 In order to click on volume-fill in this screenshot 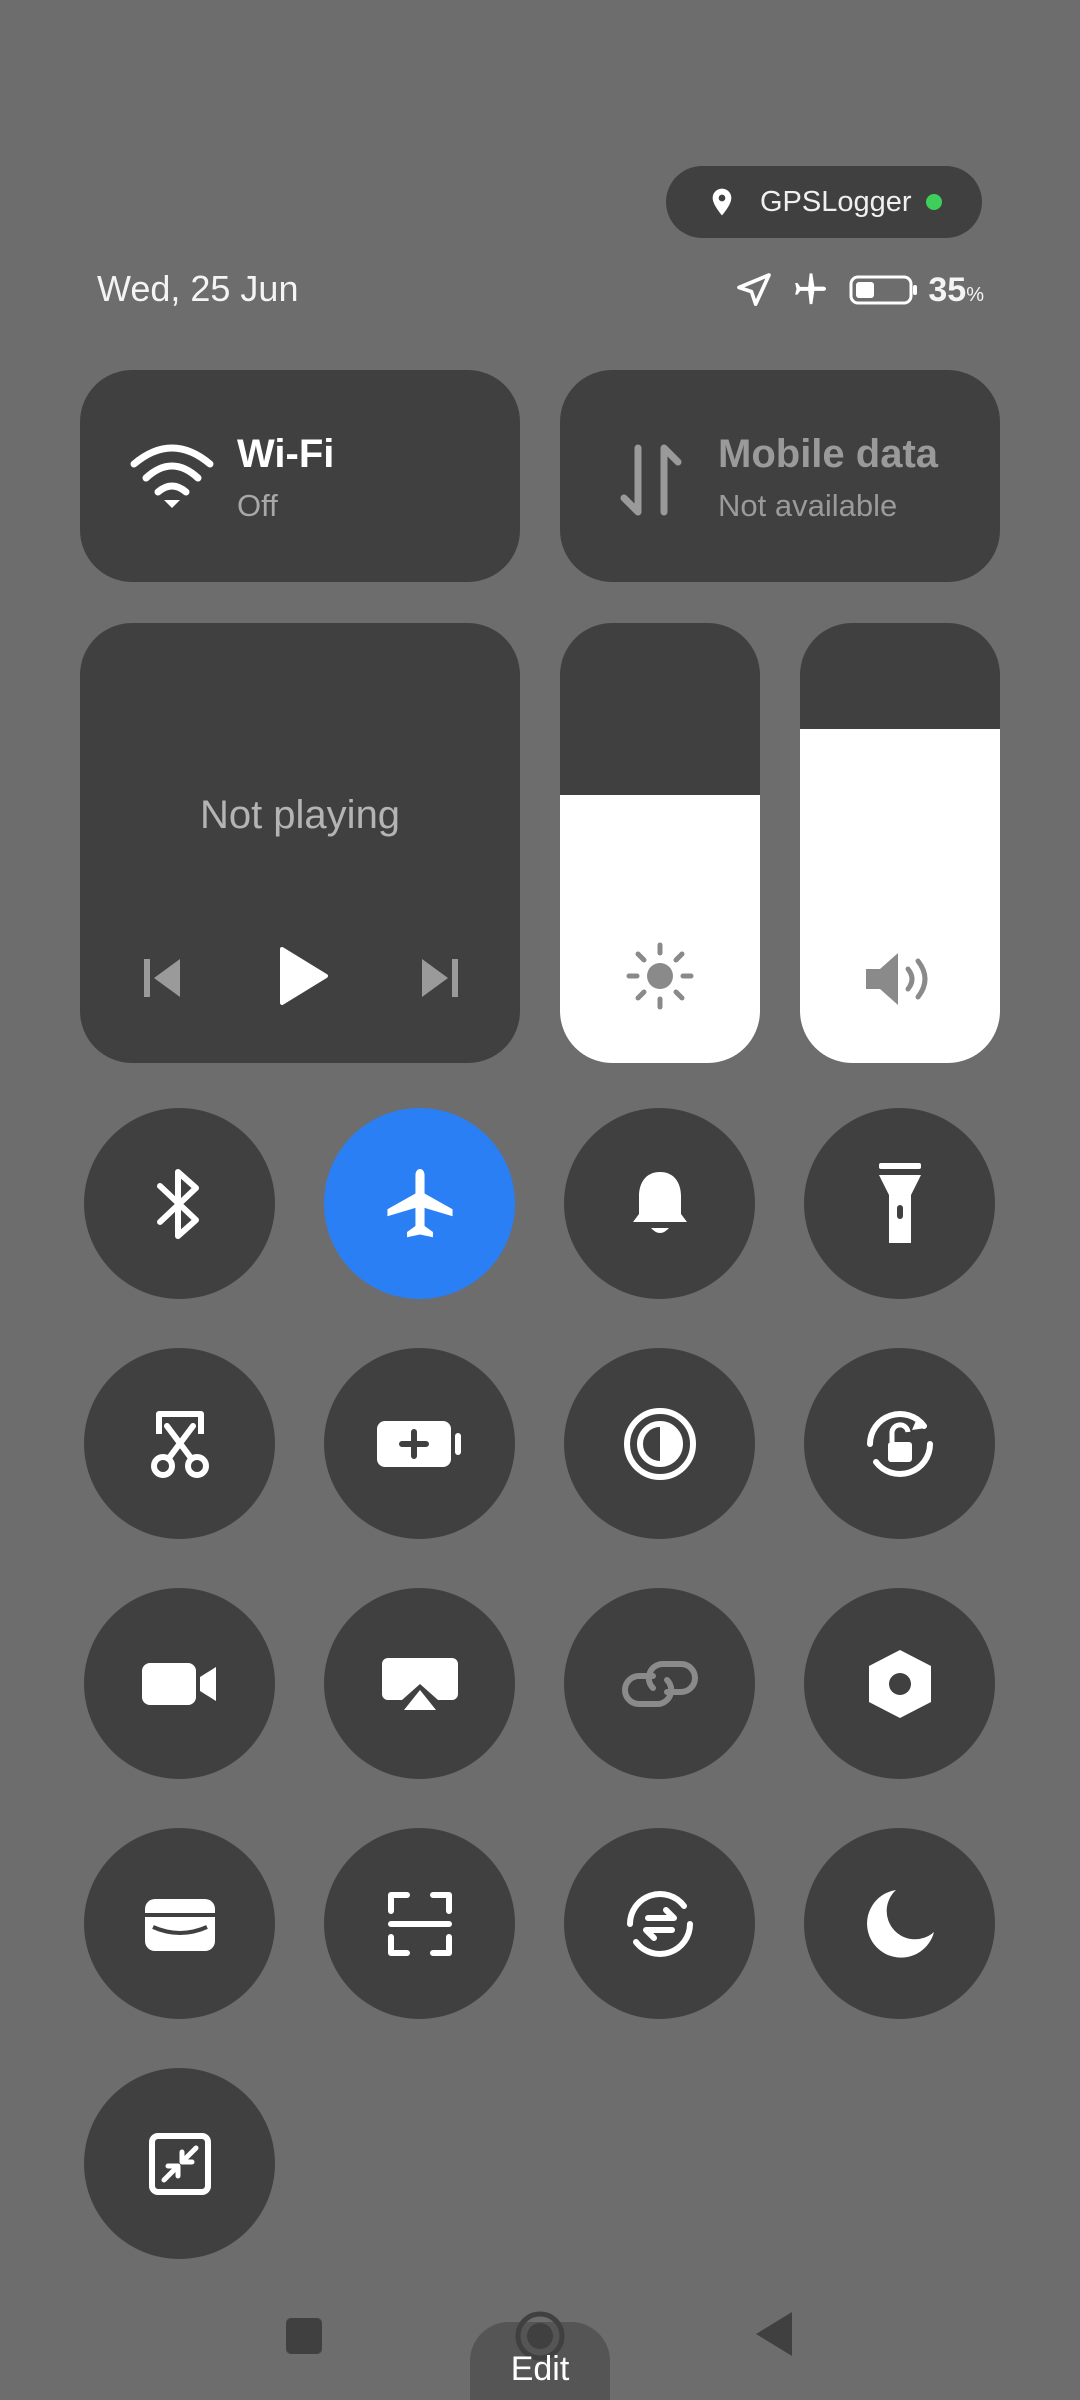, I will do `click(900, 895)`.